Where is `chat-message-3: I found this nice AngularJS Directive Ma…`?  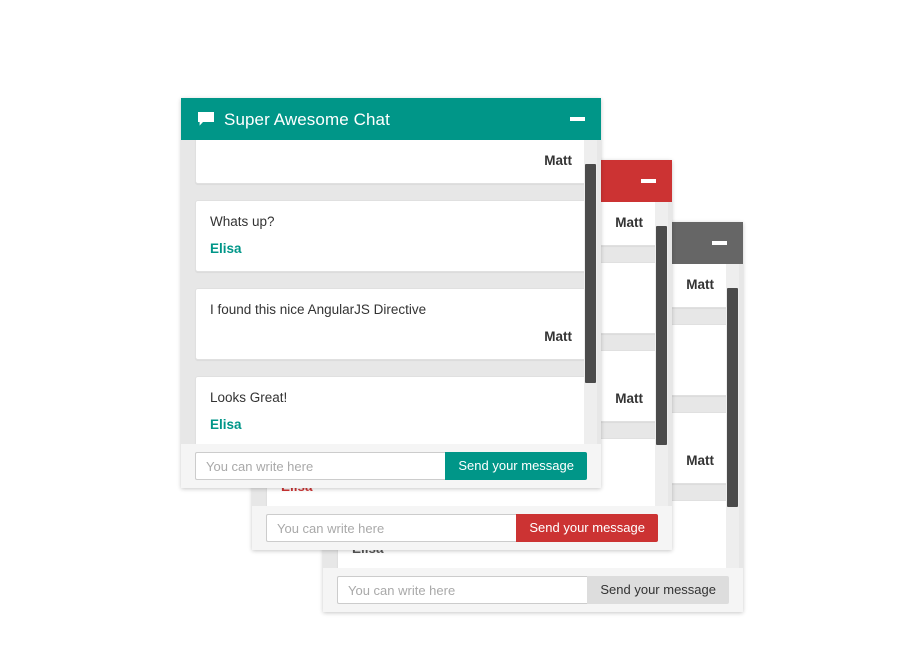
chat-message-3: I found this nice AngularJS Directive Ma… is located at coordinates (391, 324).